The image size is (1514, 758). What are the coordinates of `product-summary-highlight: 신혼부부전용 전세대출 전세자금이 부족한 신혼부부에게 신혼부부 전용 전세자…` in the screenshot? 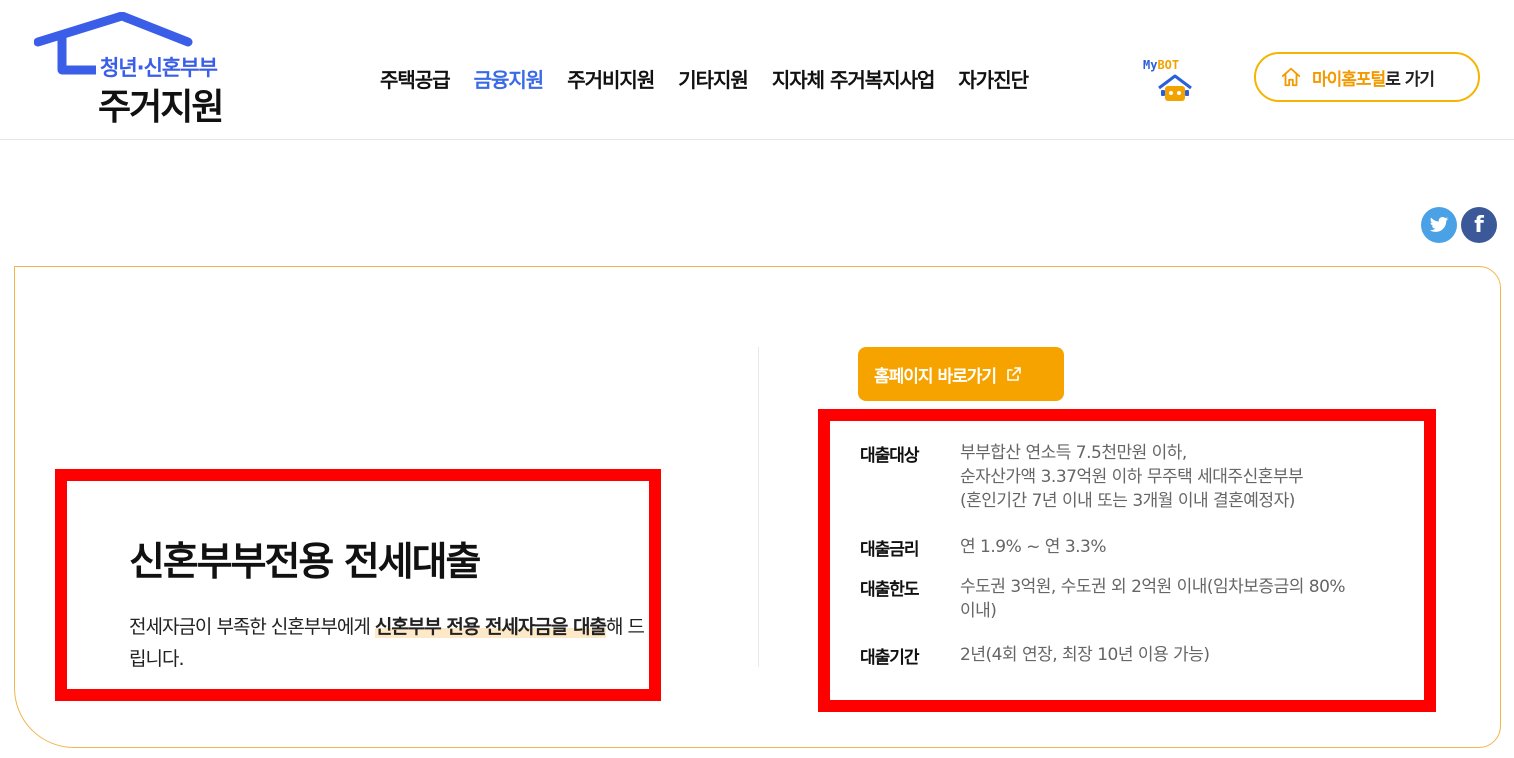 It's located at (358, 585).